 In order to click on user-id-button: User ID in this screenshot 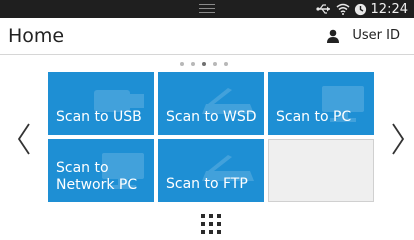, I will do `click(363, 35)`.